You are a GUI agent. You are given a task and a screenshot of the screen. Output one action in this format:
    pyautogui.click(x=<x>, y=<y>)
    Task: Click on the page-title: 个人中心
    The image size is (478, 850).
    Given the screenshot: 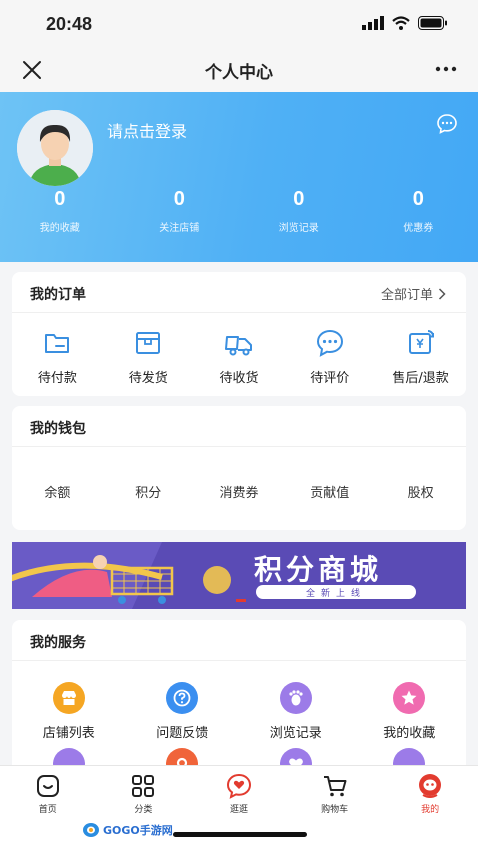 What is the action you would take?
    pyautogui.click(x=239, y=73)
    